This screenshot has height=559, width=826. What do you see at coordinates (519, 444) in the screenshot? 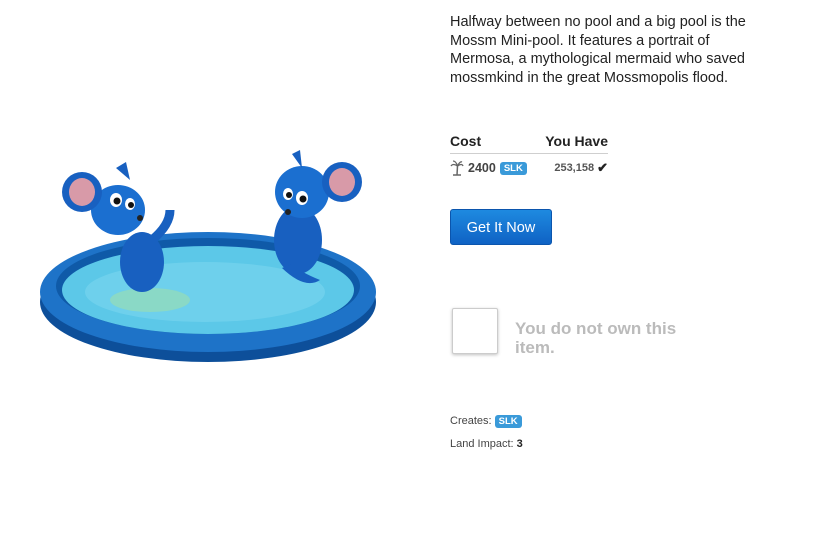
I see `land-impact-value: 3` at bounding box center [519, 444].